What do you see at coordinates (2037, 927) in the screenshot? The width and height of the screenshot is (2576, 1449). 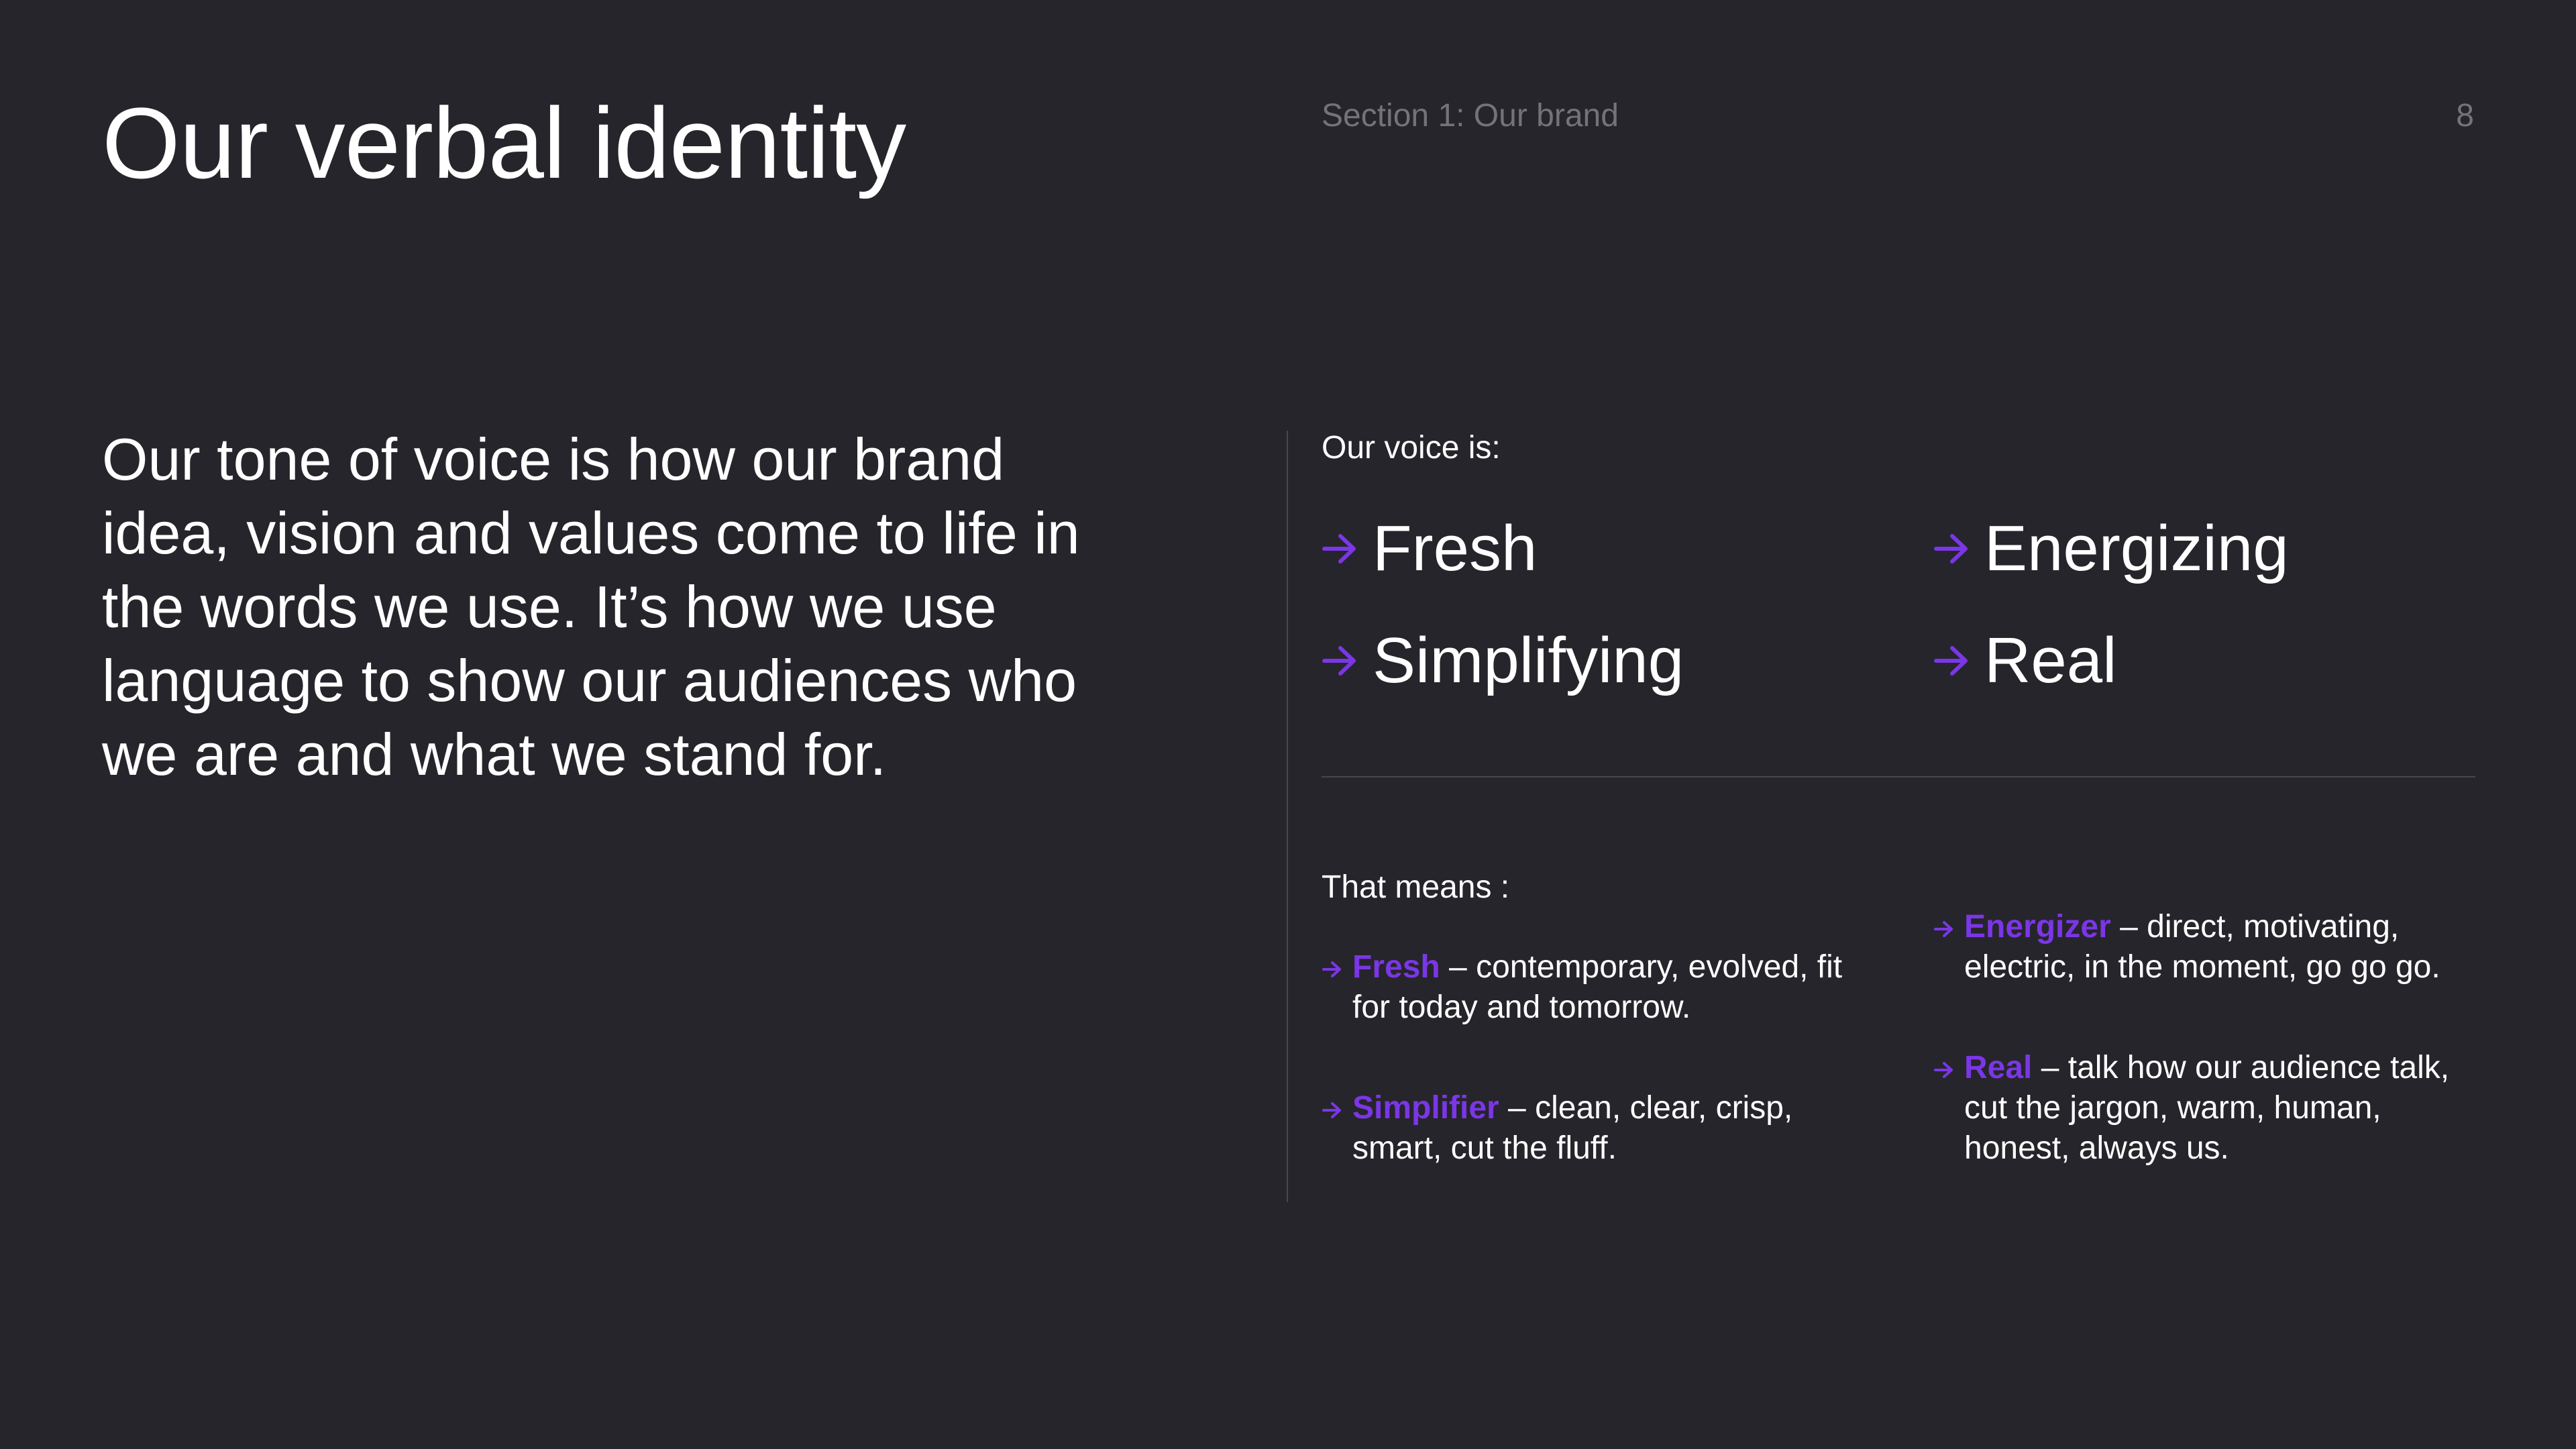 I see `means-item-title: Energizer` at bounding box center [2037, 927].